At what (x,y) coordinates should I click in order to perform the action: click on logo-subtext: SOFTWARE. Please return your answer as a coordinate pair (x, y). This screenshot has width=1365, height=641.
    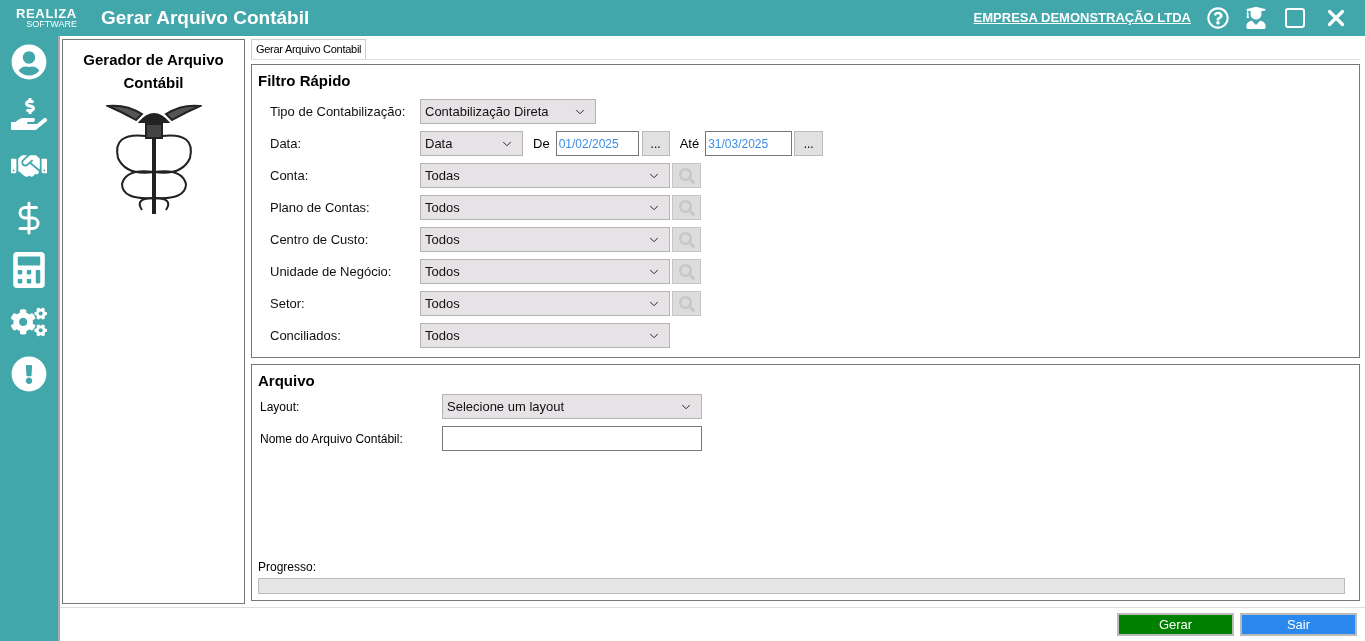
    Looking at the image, I should click on (51, 24).